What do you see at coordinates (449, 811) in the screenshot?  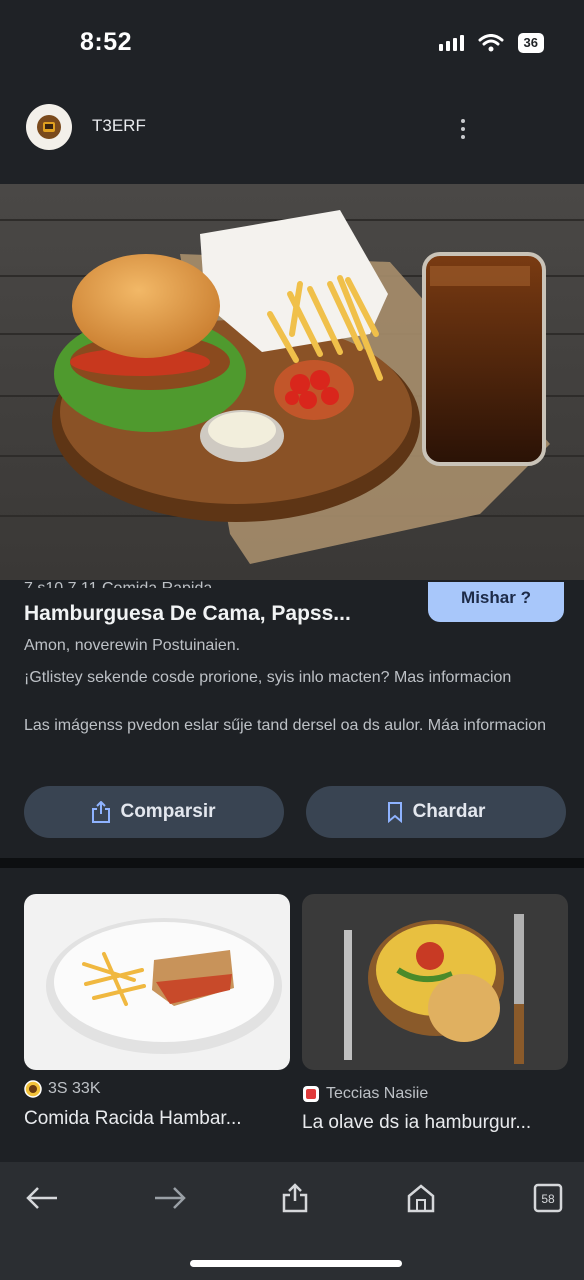 I see `save-label: Chardar` at bounding box center [449, 811].